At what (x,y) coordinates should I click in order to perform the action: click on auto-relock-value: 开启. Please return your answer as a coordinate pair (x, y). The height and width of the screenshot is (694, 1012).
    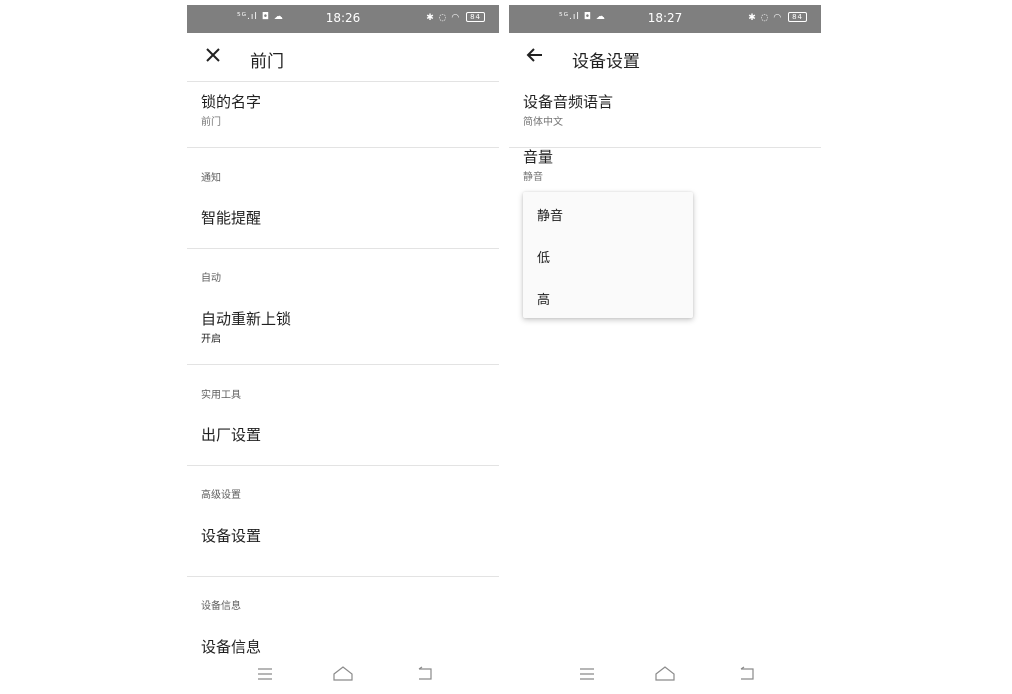
    Looking at the image, I should click on (211, 339).